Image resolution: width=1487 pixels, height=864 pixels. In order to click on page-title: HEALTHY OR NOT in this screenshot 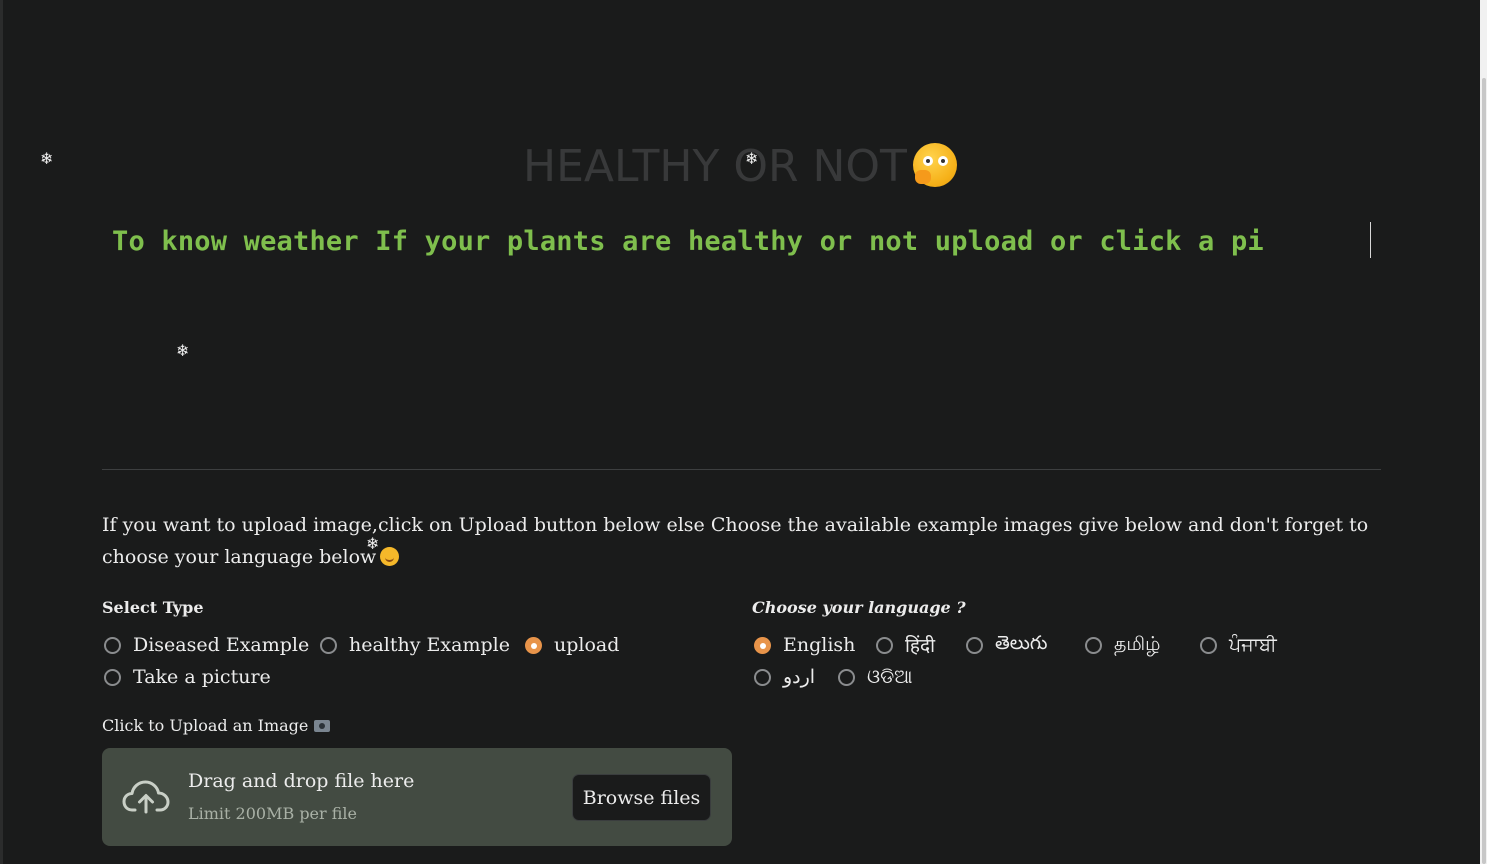, I will do `click(740, 167)`.